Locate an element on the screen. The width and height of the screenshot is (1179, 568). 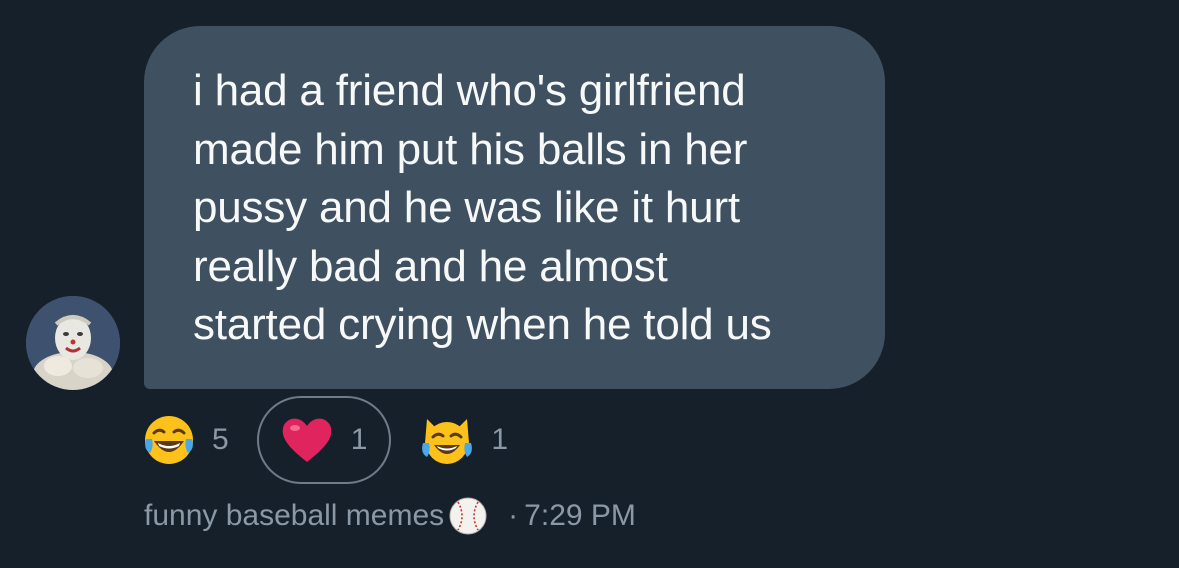
reaction-heart: 1 is located at coordinates (324, 440).